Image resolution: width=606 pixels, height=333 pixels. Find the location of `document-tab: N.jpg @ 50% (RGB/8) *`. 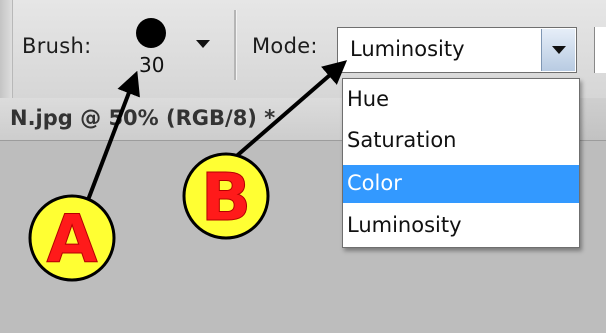

document-tab: N.jpg @ 50% (RGB/8) * is located at coordinates (173, 119).